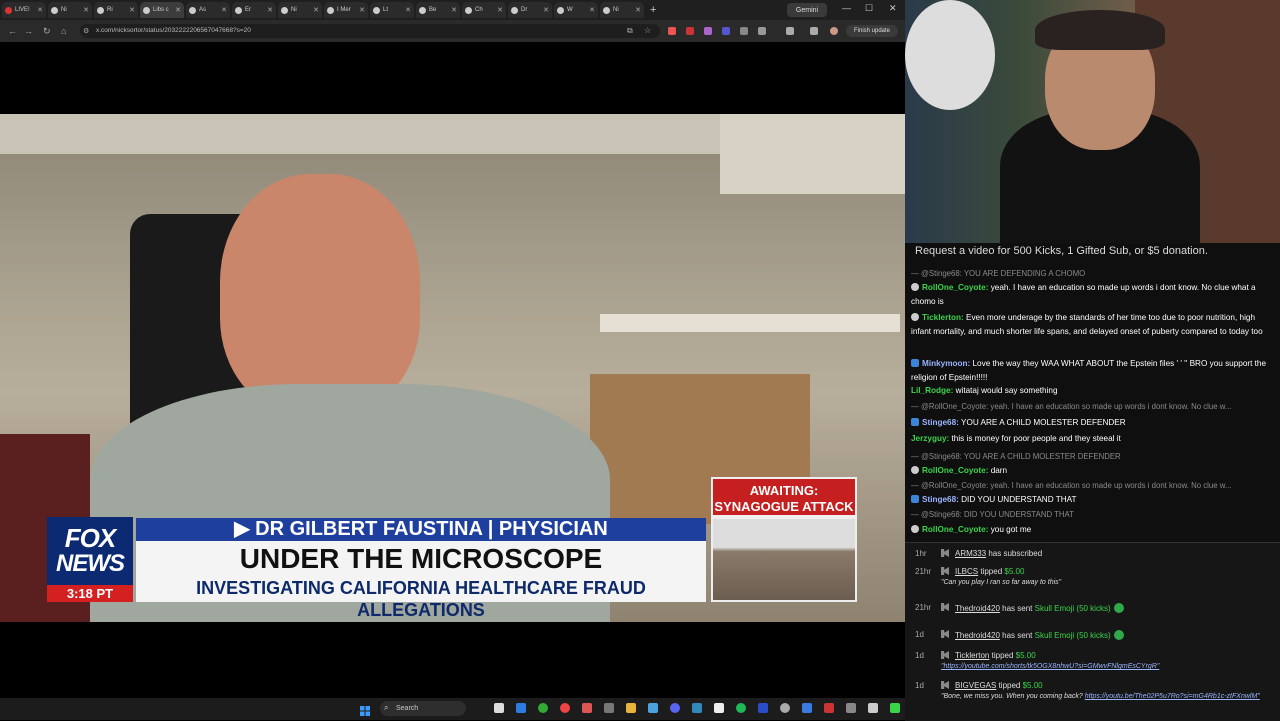  Describe the element at coordinates (807, 10) in the screenshot. I see `gemini-button: Gemini` at that location.